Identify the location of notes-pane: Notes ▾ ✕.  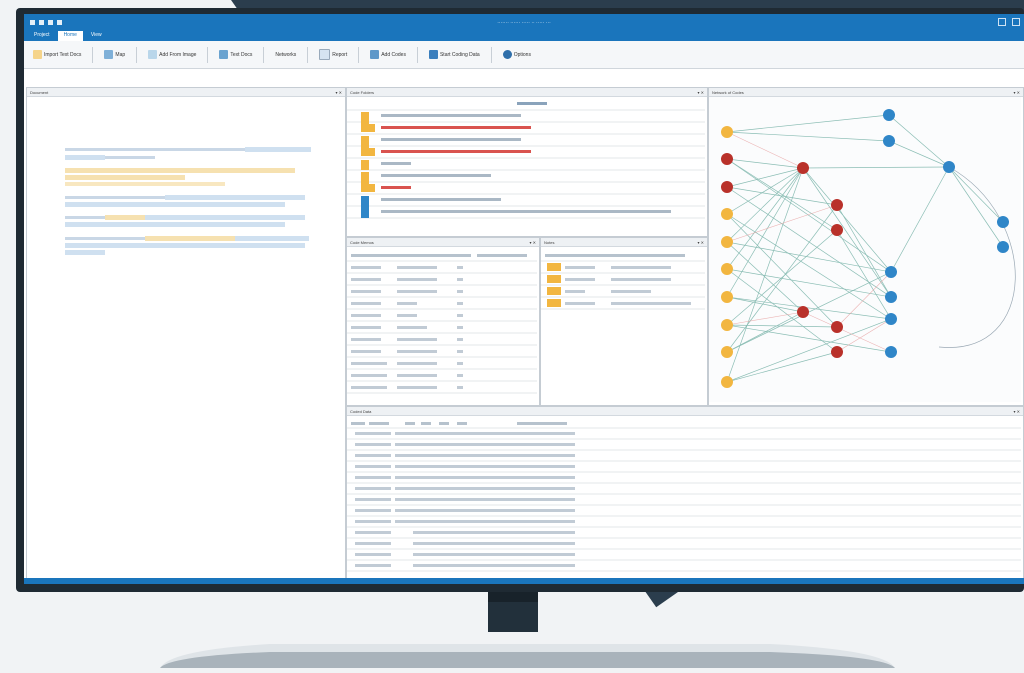
(624, 321).